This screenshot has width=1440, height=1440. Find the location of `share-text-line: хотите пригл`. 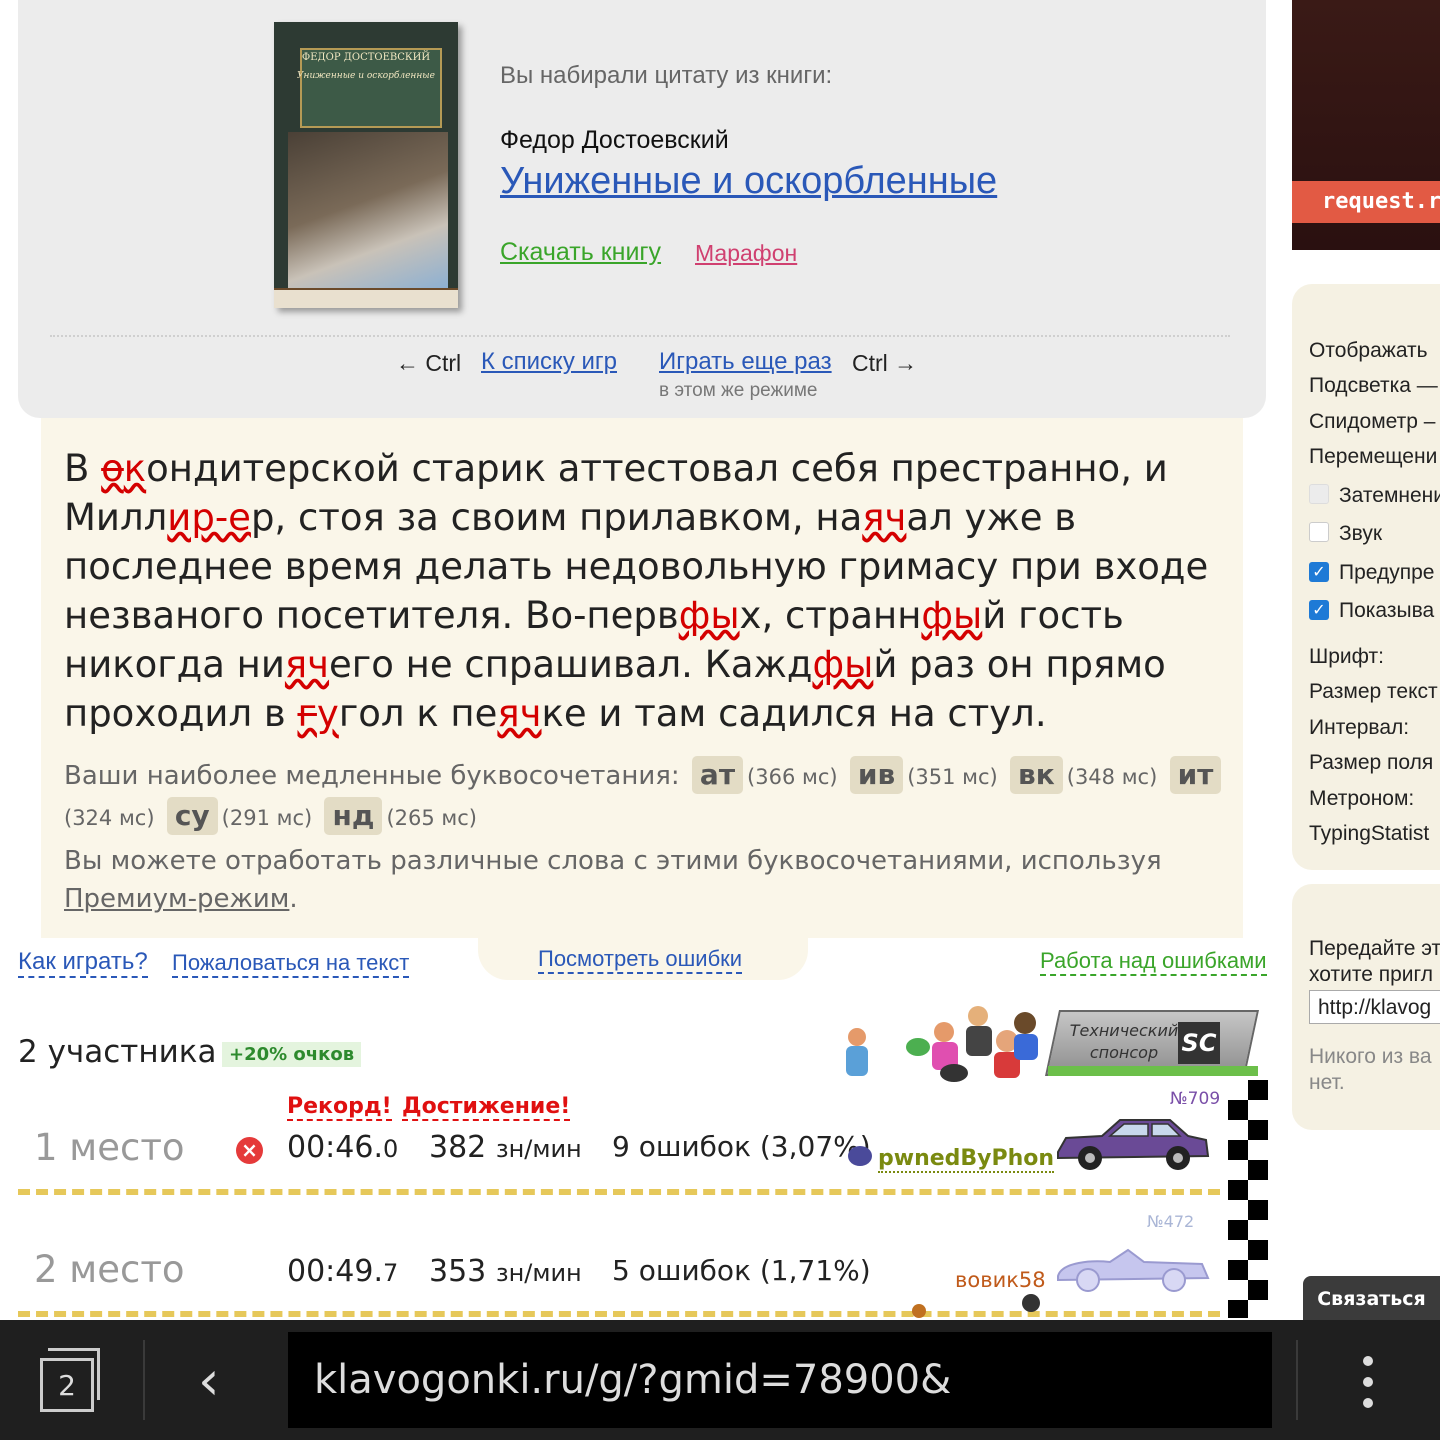

share-text-line: хотите пригл is located at coordinates (1371, 974).